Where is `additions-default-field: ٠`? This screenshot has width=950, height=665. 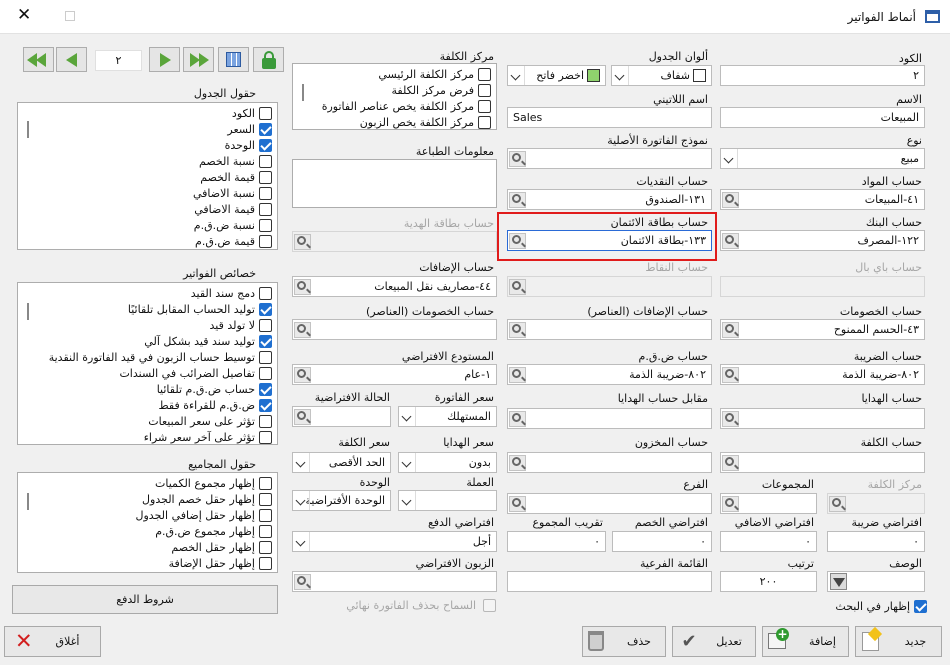
additions-default-field: ٠ is located at coordinates (768, 541).